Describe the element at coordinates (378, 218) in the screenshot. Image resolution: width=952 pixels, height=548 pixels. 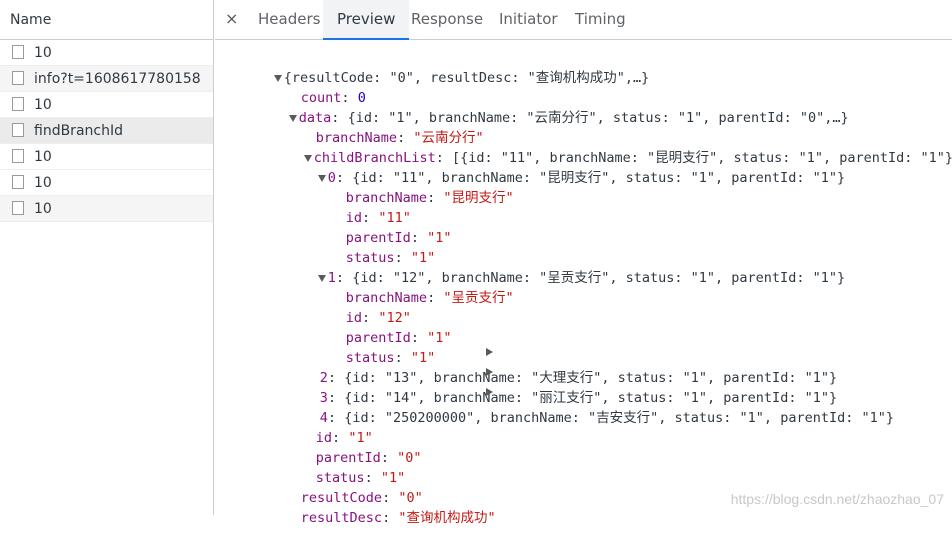
I see `json-child-0-id: id: "11"` at that location.